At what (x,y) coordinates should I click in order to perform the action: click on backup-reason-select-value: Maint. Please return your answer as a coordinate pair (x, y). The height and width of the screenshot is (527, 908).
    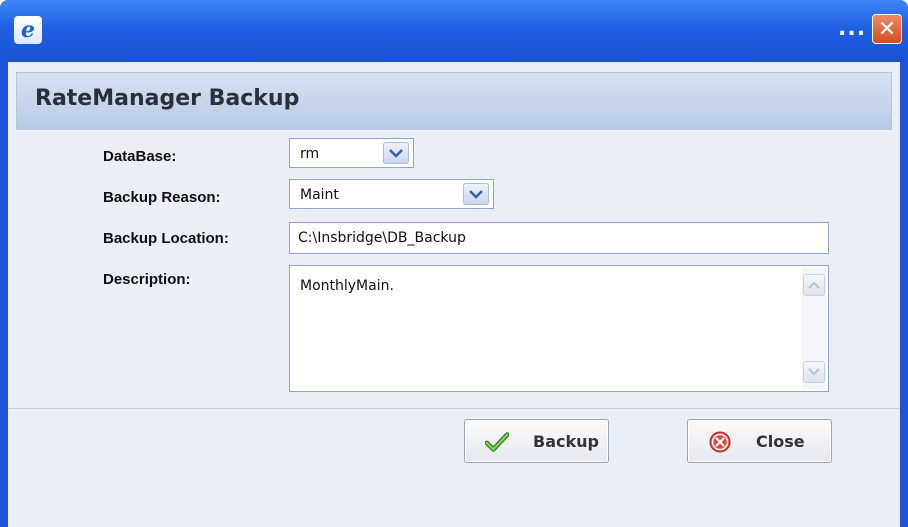
    Looking at the image, I should click on (319, 195).